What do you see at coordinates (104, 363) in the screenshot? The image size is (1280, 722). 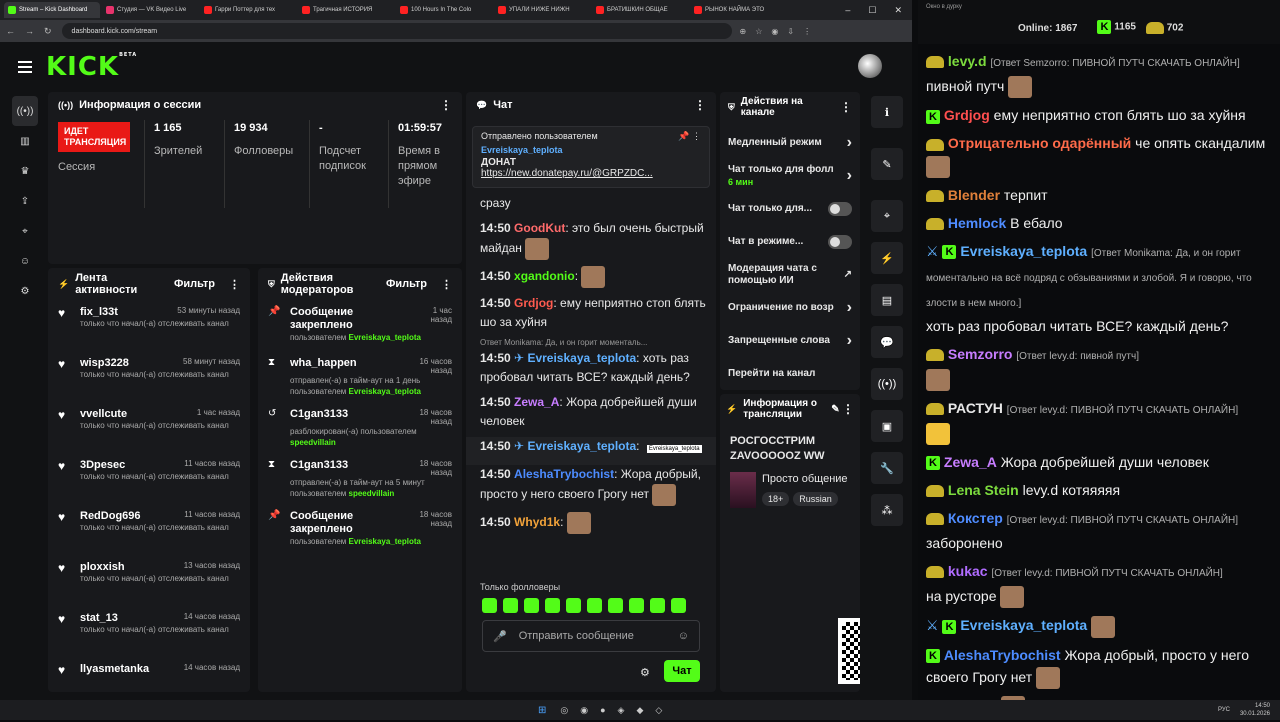 I see `username: wisp3228` at bounding box center [104, 363].